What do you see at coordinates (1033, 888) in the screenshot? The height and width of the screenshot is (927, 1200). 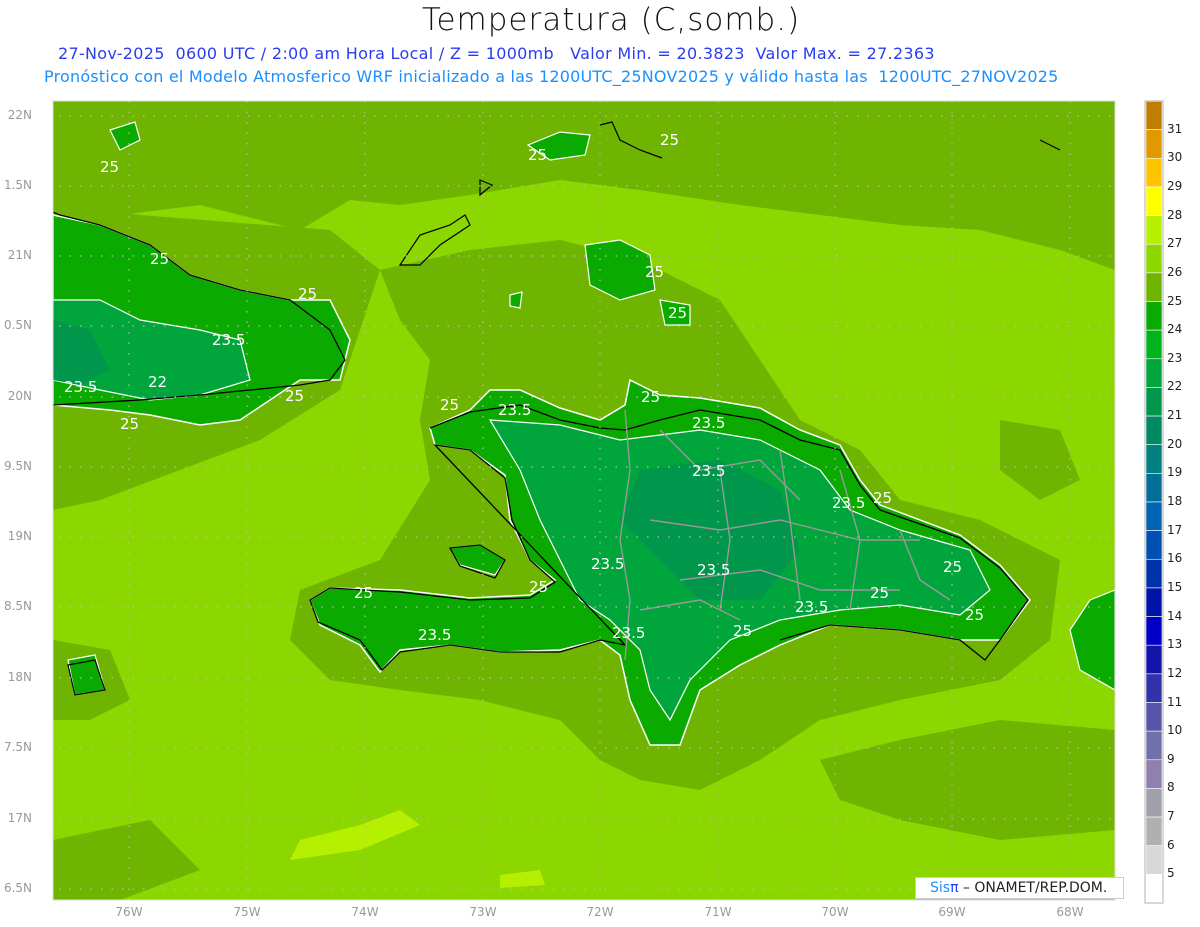 I see `credit-org: – ONAMET/REP.DOM.` at bounding box center [1033, 888].